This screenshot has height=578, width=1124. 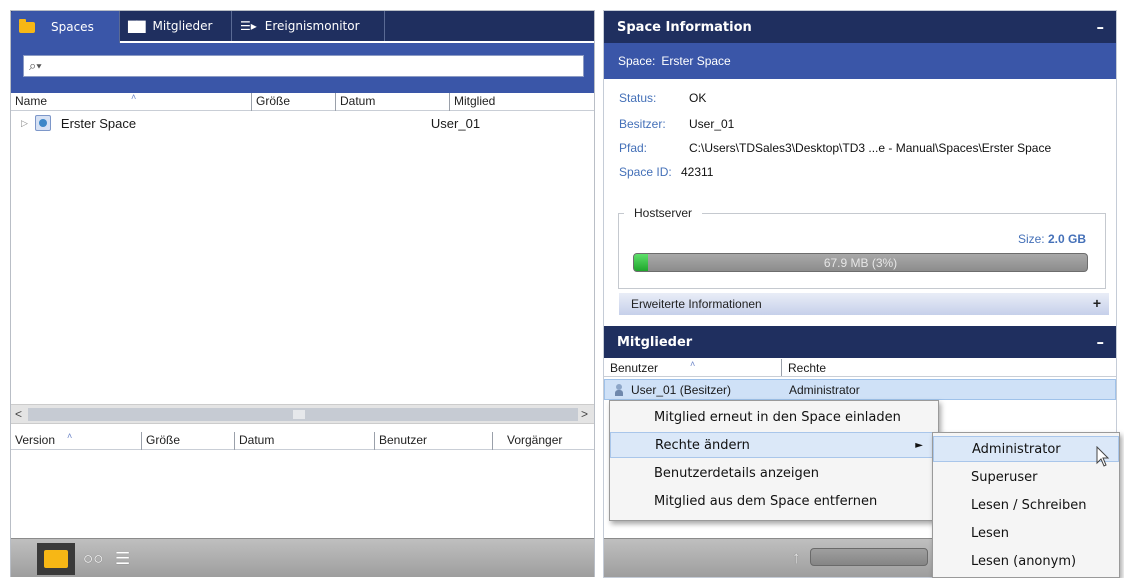 What do you see at coordinates (860, 27) in the screenshot?
I see `space-info-header: Space Information –` at bounding box center [860, 27].